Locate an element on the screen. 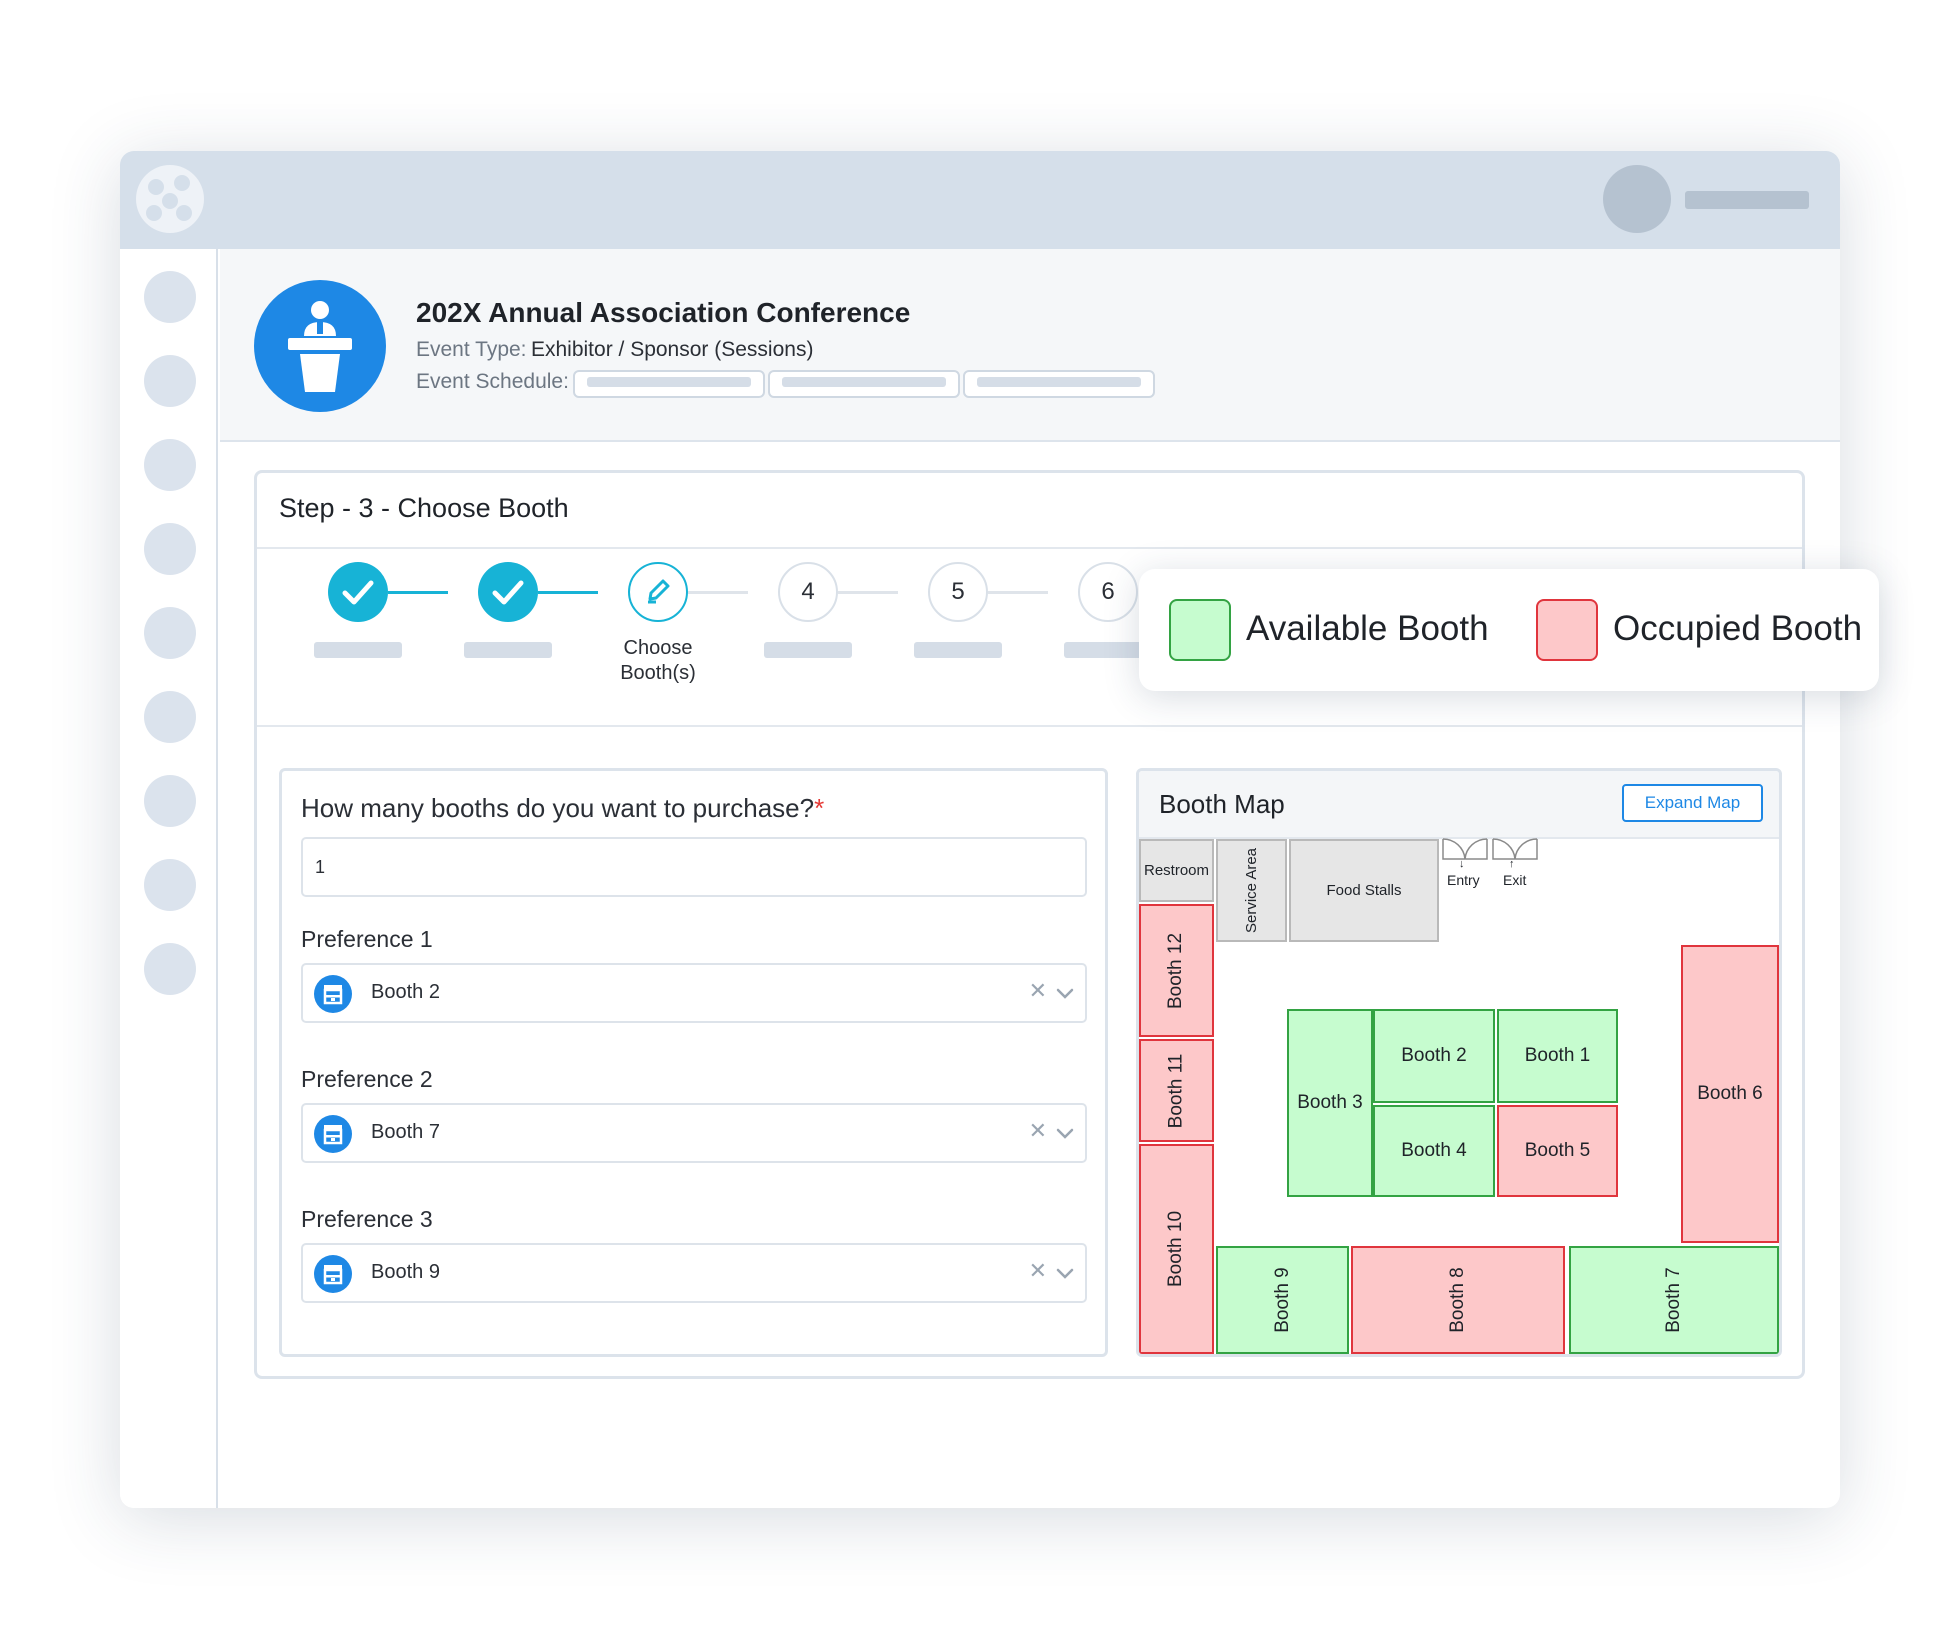 The width and height of the screenshot is (1950, 1650). required-mark: * is located at coordinates (819, 808).